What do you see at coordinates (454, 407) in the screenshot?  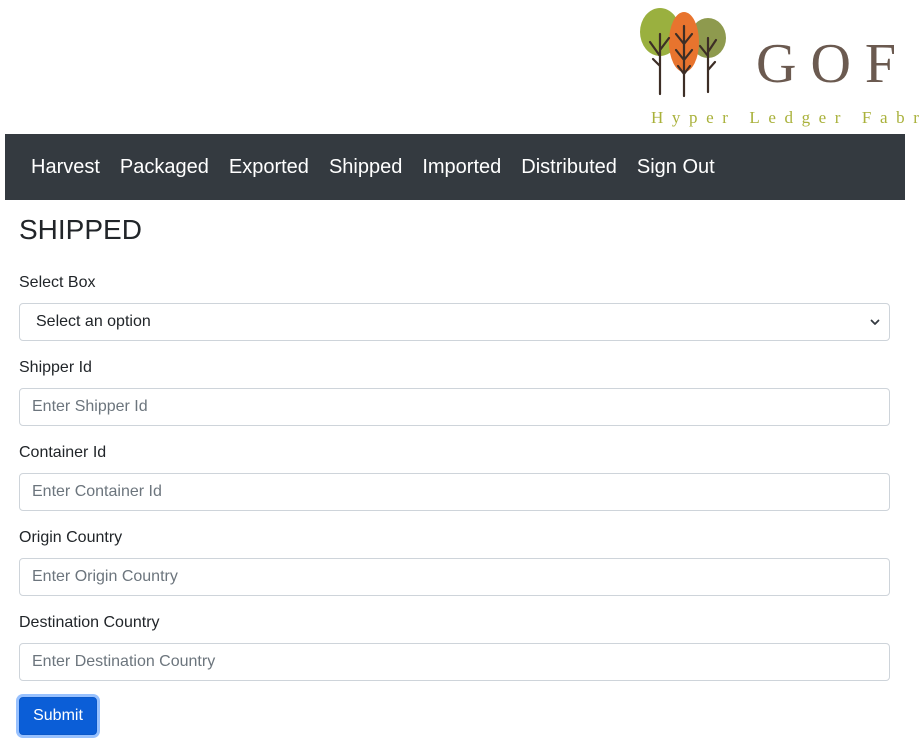 I see `shipper-id-input` at bounding box center [454, 407].